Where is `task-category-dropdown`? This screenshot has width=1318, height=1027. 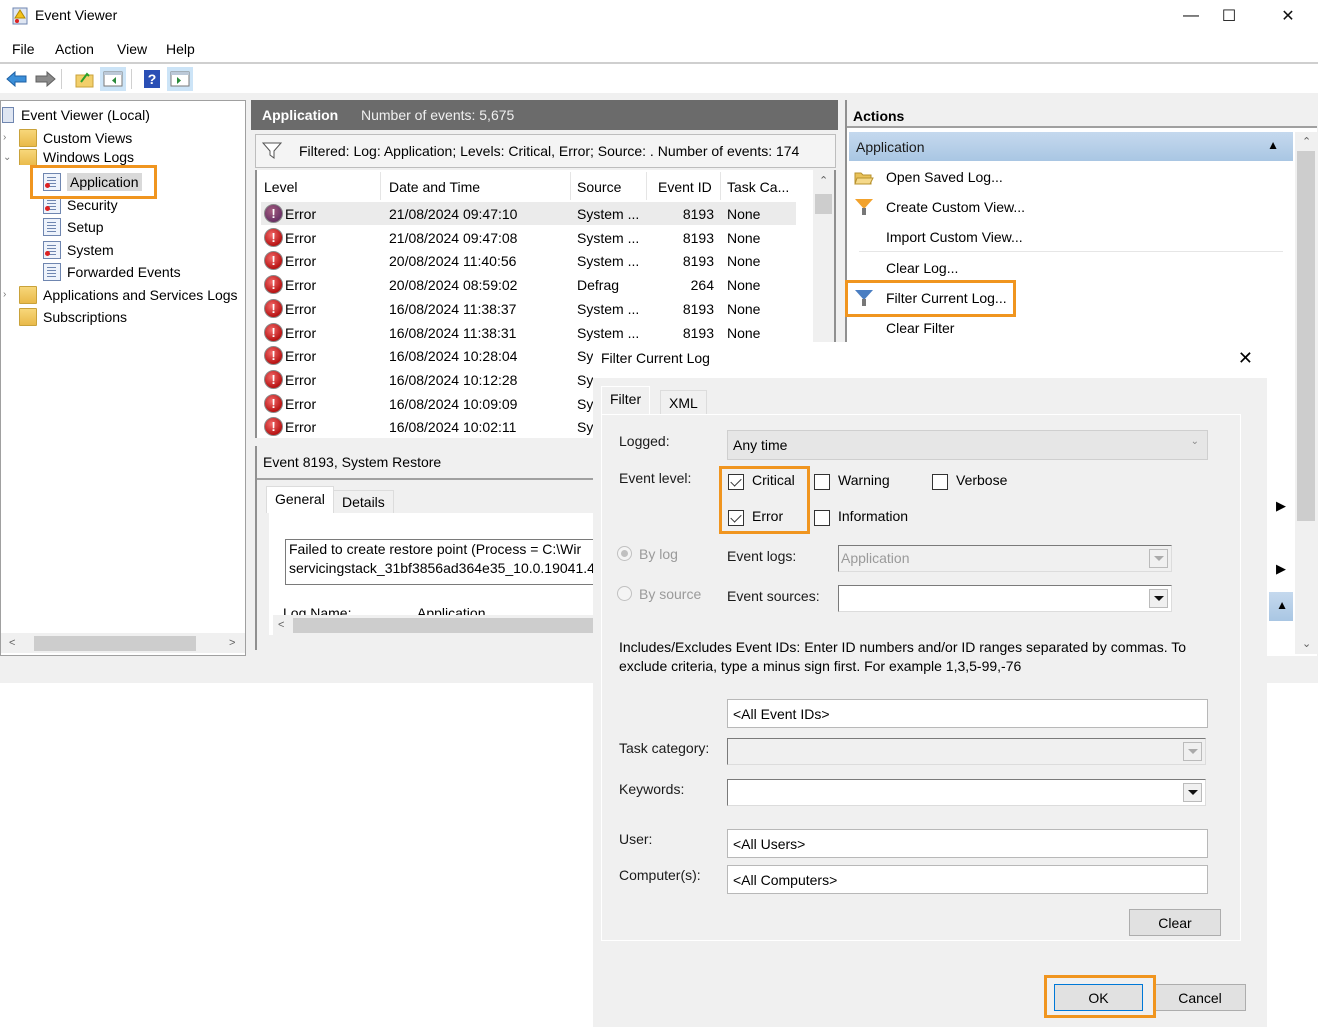
task-category-dropdown is located at coordinates (966, 751).